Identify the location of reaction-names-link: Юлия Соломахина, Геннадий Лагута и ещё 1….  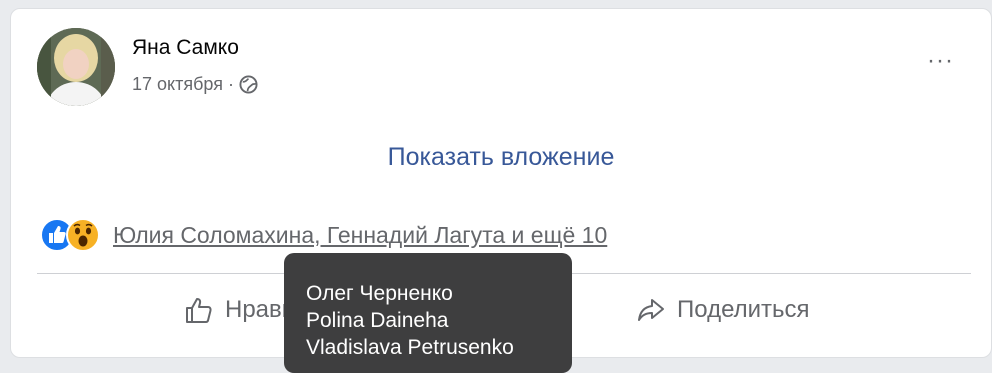
(360, 235).